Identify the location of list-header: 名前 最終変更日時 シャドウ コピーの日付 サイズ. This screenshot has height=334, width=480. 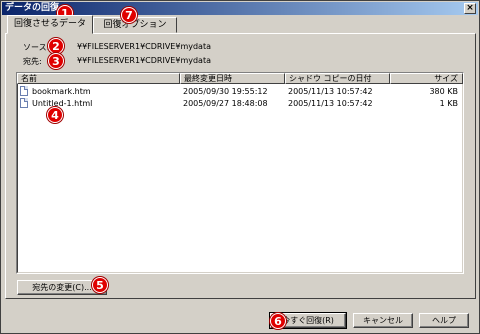
(240, 78).